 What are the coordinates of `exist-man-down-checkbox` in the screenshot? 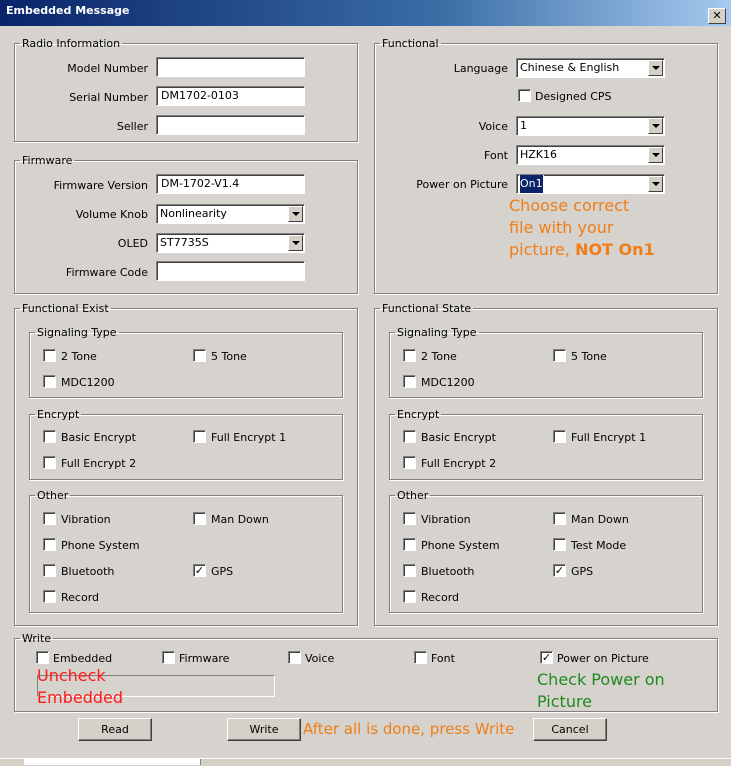 It's located at (199, 518).